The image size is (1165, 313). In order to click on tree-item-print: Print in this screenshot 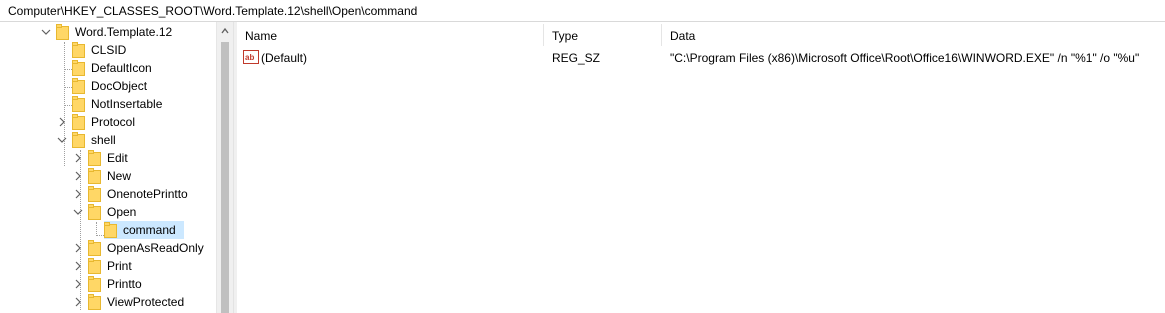, I will do `click(108, 266)`.